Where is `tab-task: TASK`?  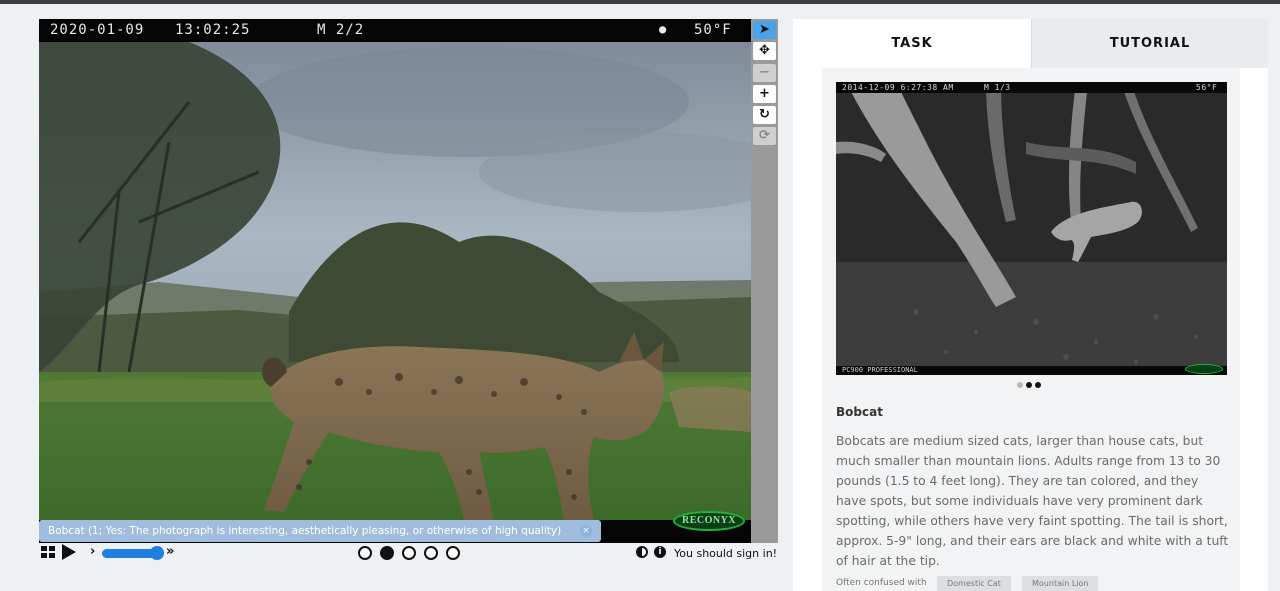 tab-task: TASK is located at coordinates (912, 43).